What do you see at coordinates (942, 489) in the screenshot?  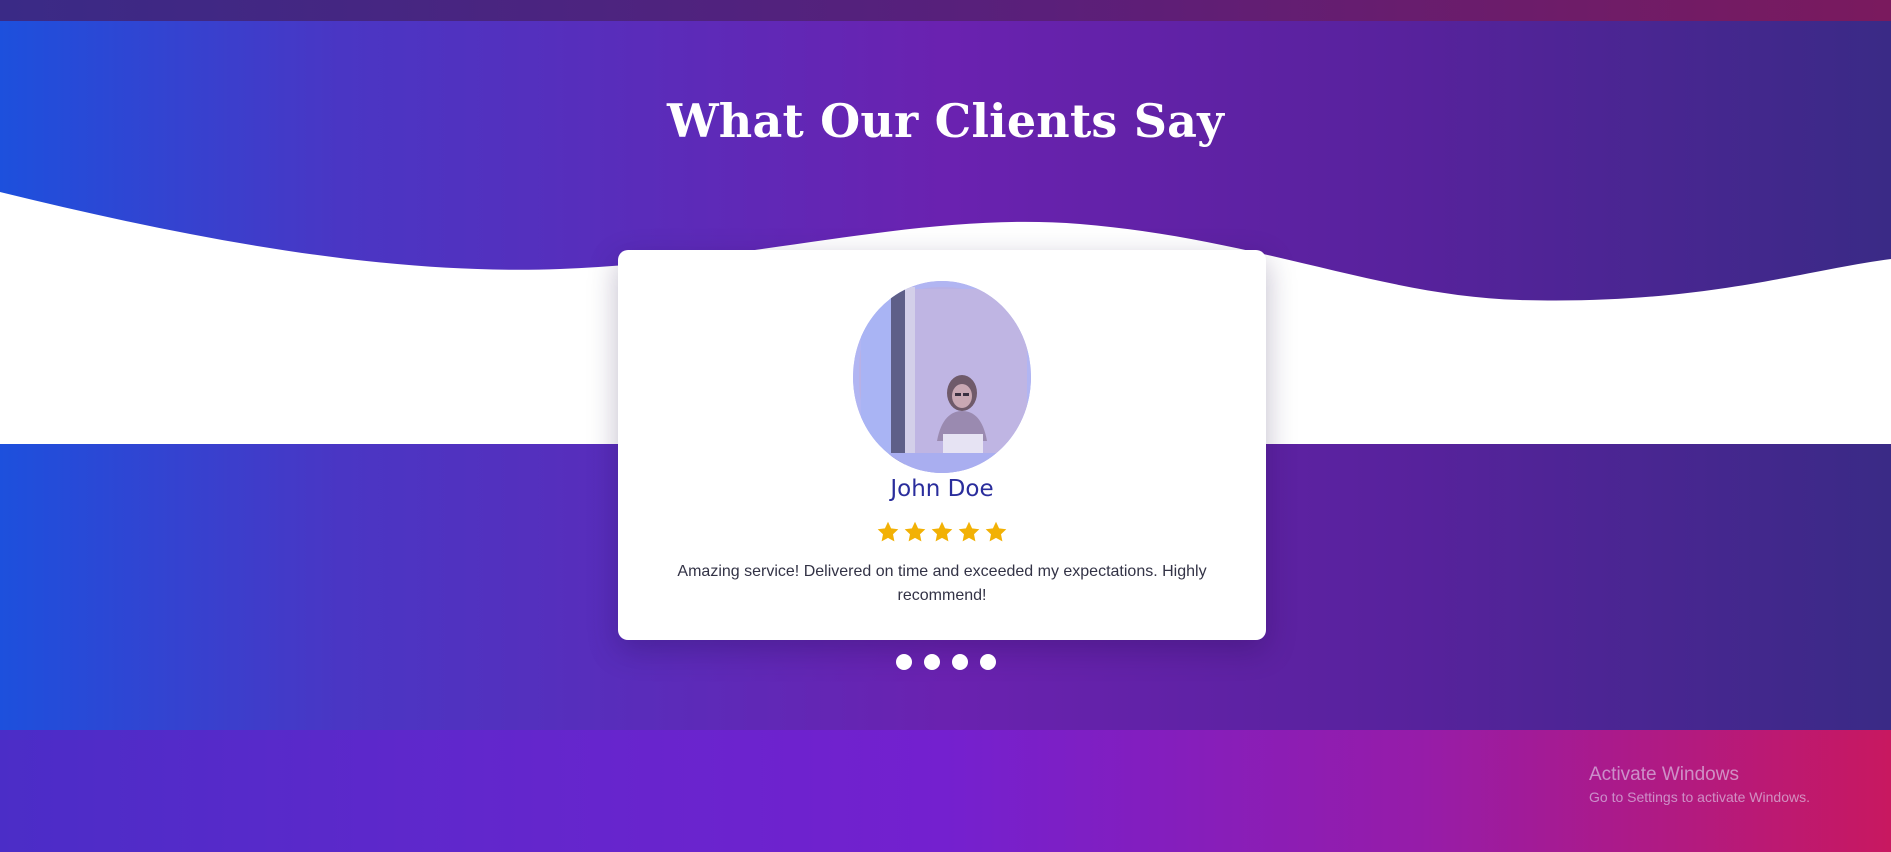 I see `client-name: John Doe` at bounding box center [942, 489].